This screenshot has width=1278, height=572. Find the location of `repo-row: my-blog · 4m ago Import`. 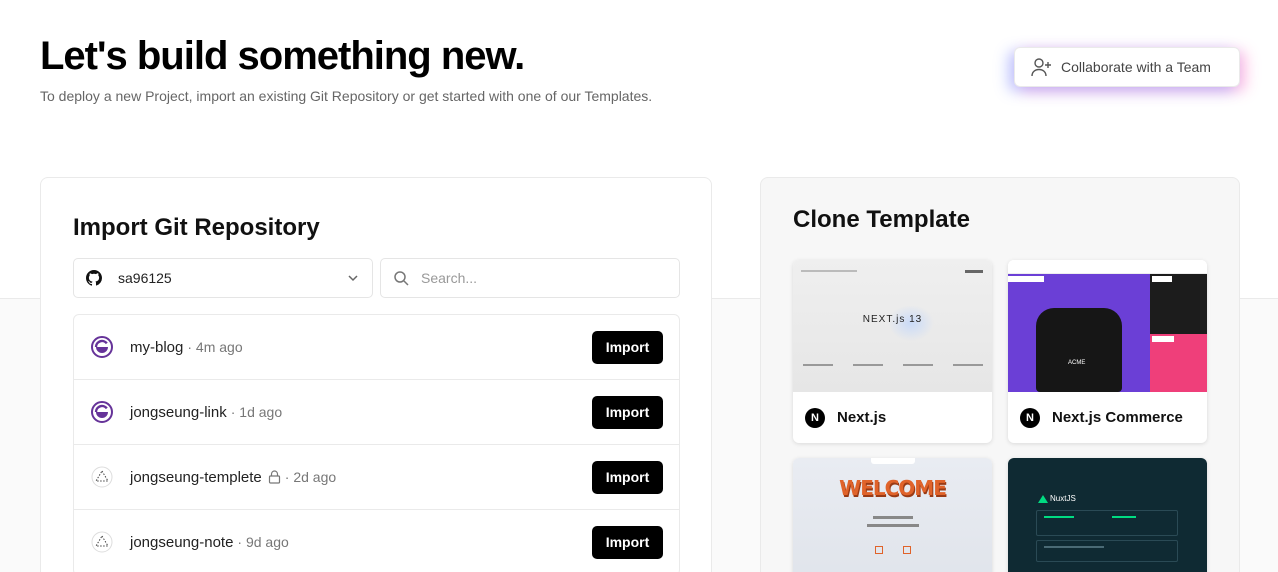

repo-row: my-blog · 4m ago Import is located at coordinates (376, 347).